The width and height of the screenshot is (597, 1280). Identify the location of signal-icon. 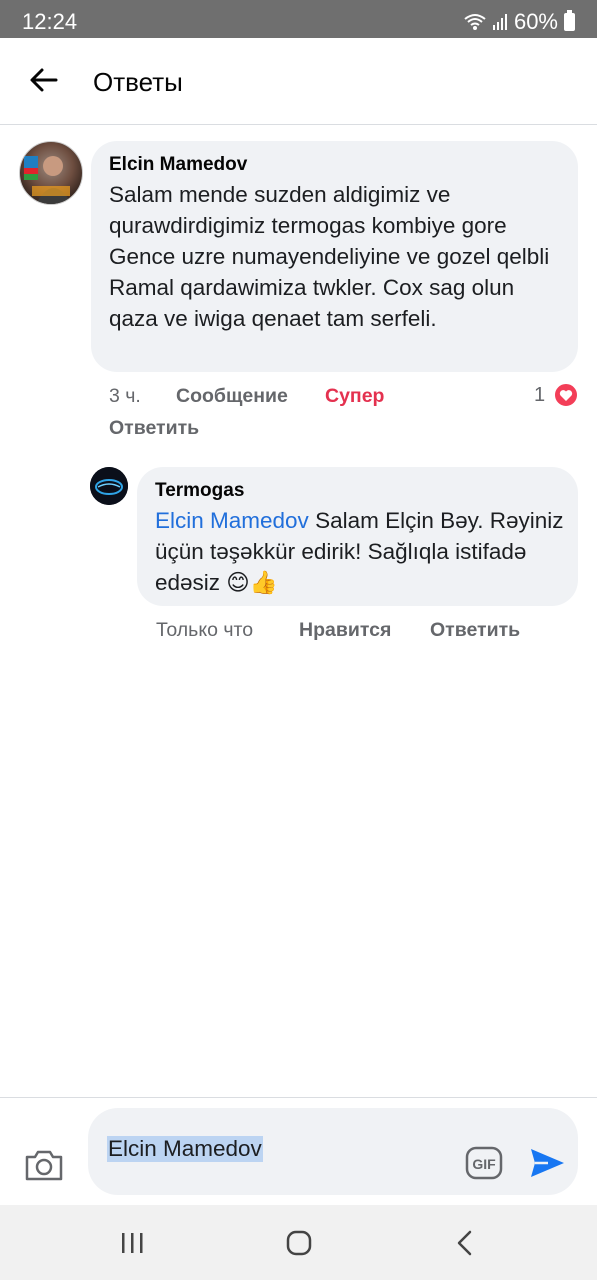
(499, 22).